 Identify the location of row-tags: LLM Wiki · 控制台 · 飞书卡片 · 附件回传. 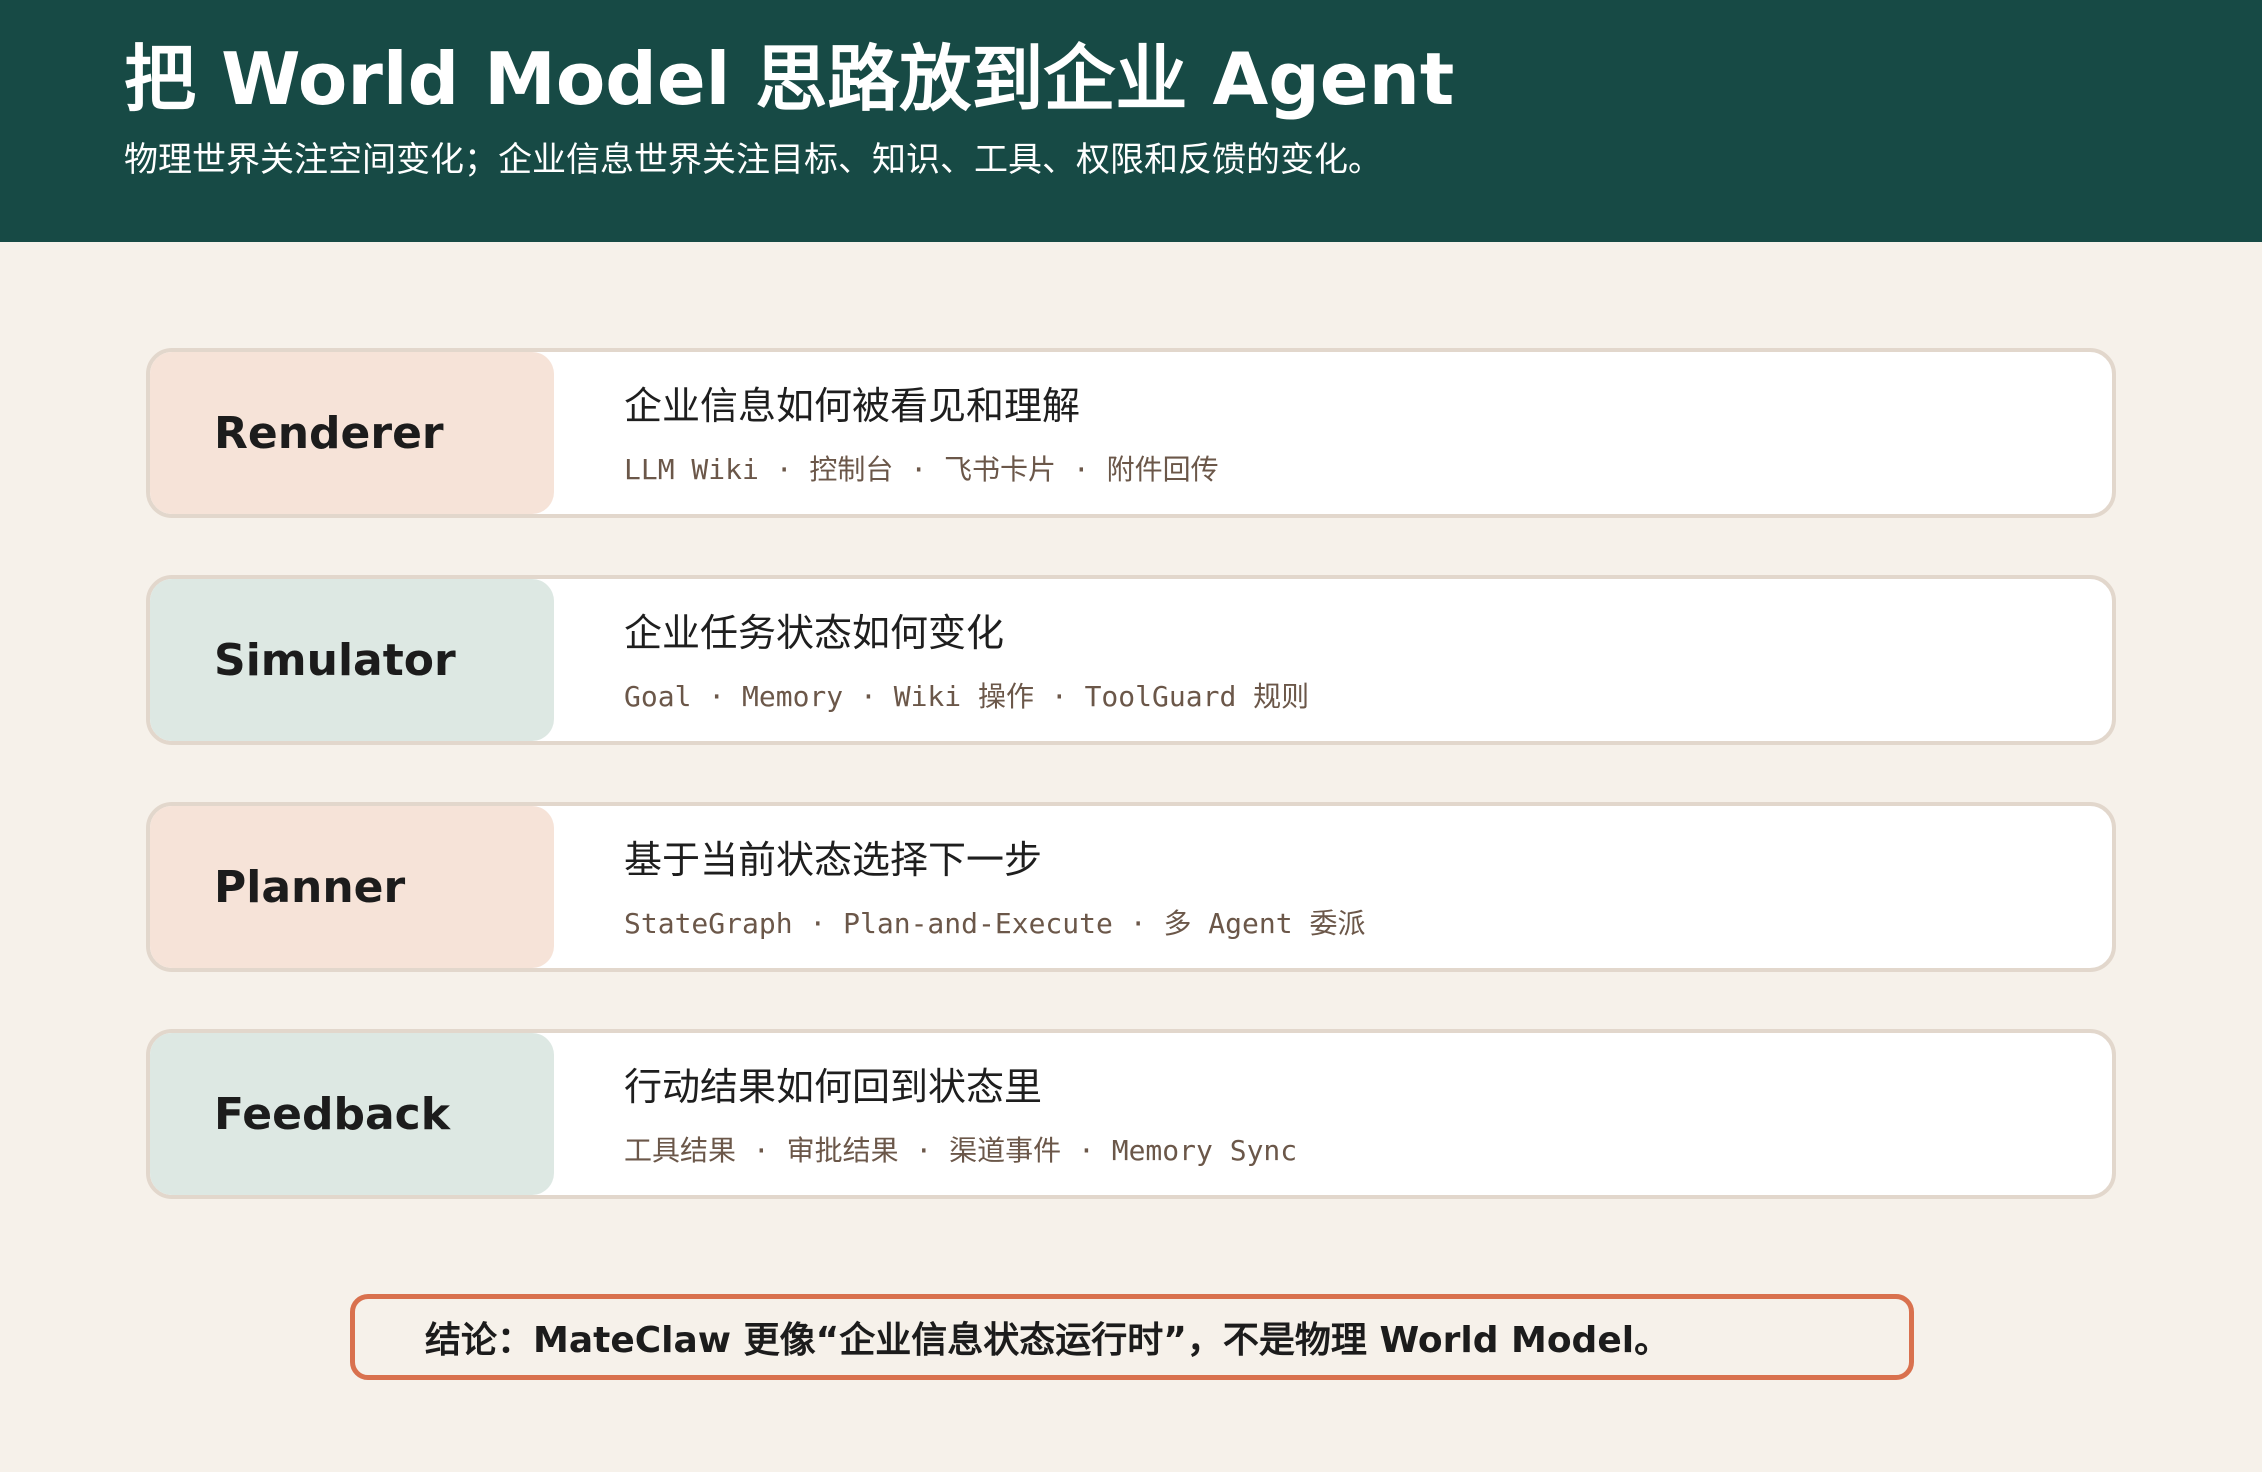
(921, 469).